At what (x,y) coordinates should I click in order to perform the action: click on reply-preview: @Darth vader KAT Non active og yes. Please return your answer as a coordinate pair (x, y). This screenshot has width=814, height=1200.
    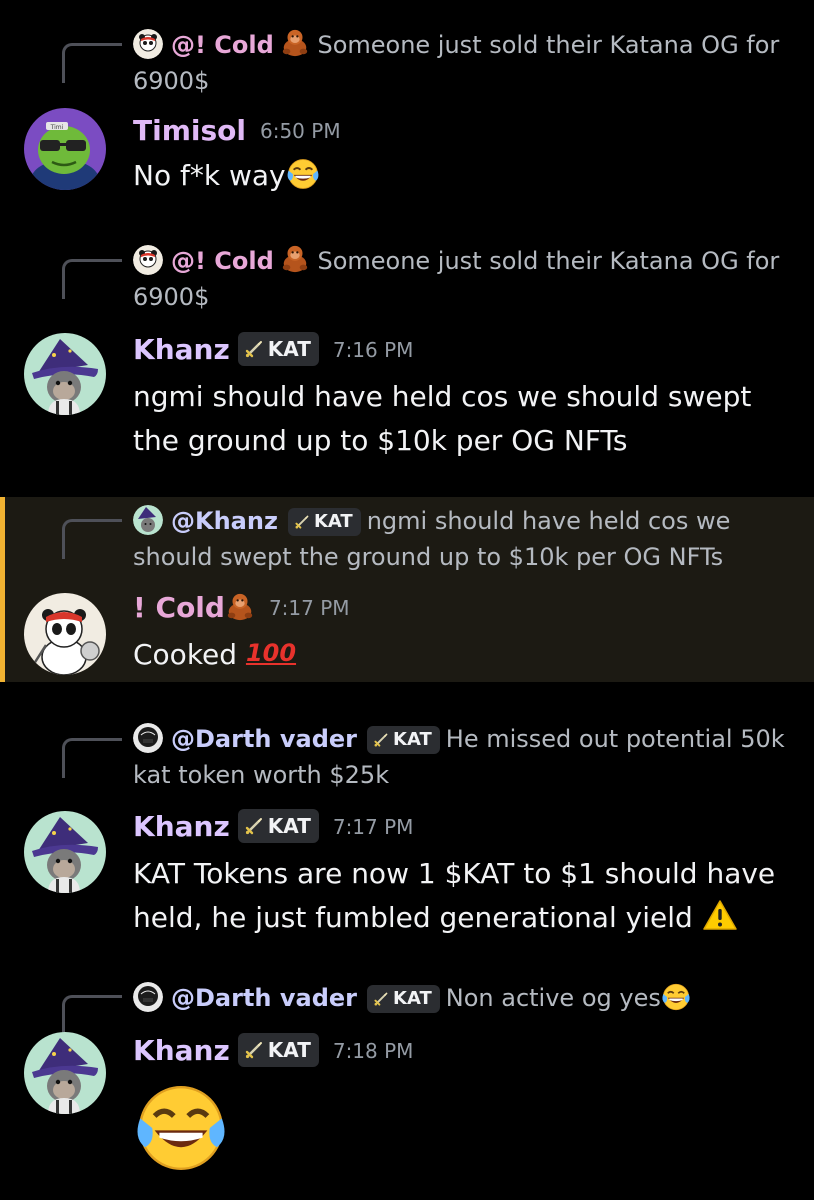
    Looking at the image, I should click on (463, 998).